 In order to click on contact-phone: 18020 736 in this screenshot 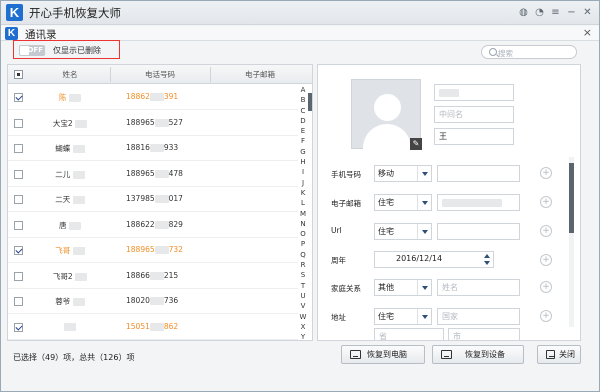, I will do `click(152, 300)`.